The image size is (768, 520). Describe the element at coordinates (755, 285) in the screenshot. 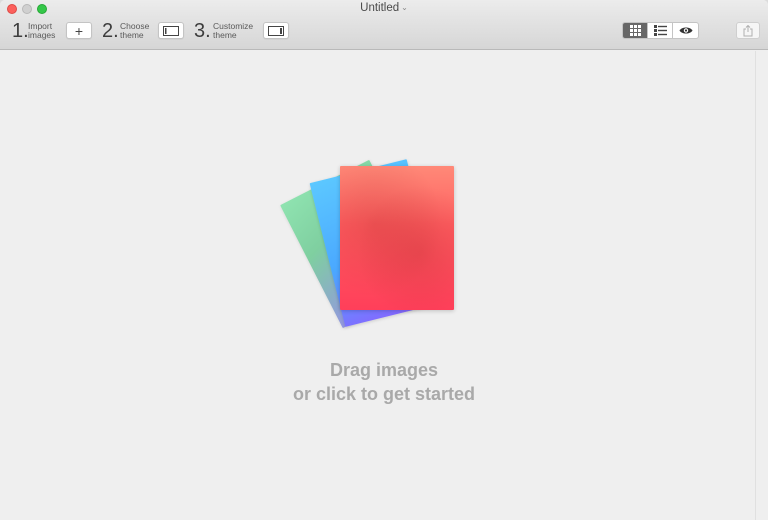

I see `content-edge` at that location.